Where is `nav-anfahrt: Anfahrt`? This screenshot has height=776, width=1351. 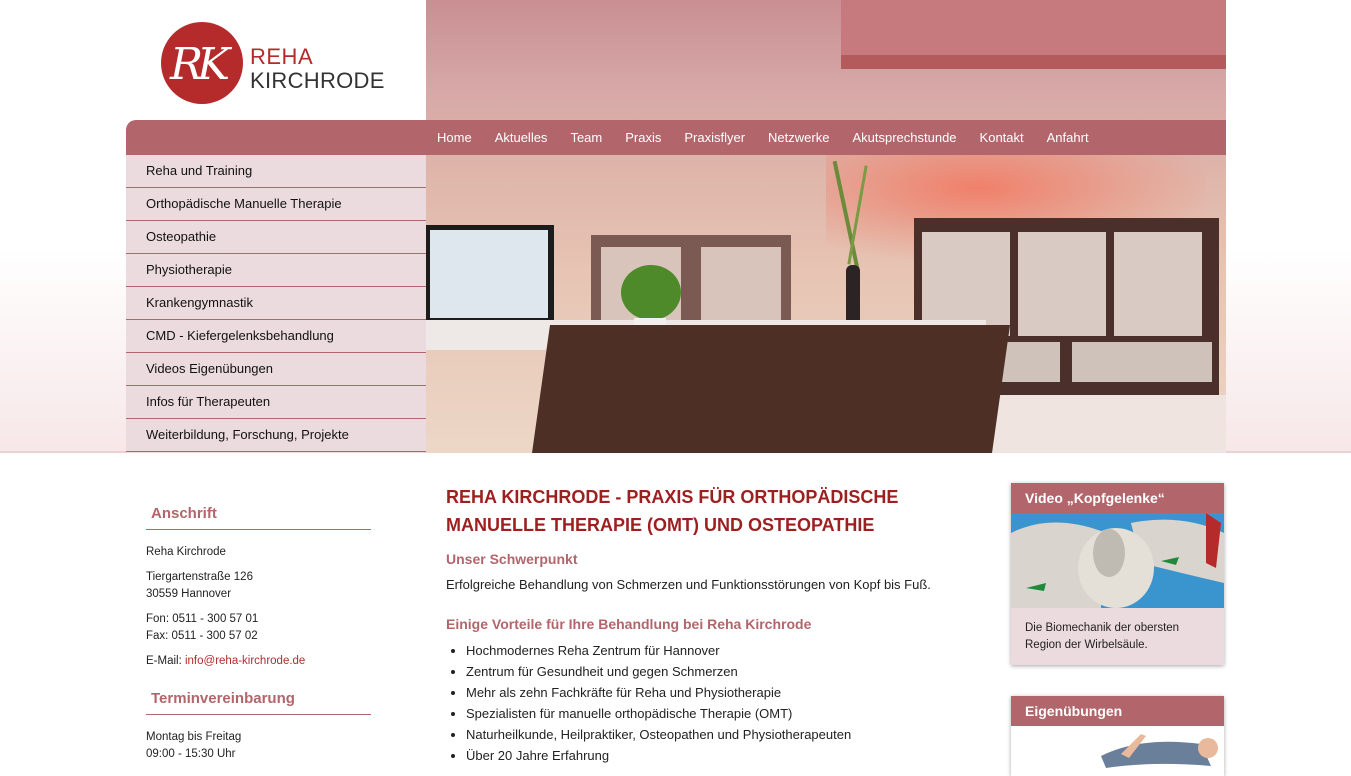
nav-anfahrt: Anfahrt is located at coordinates (1067, 137).